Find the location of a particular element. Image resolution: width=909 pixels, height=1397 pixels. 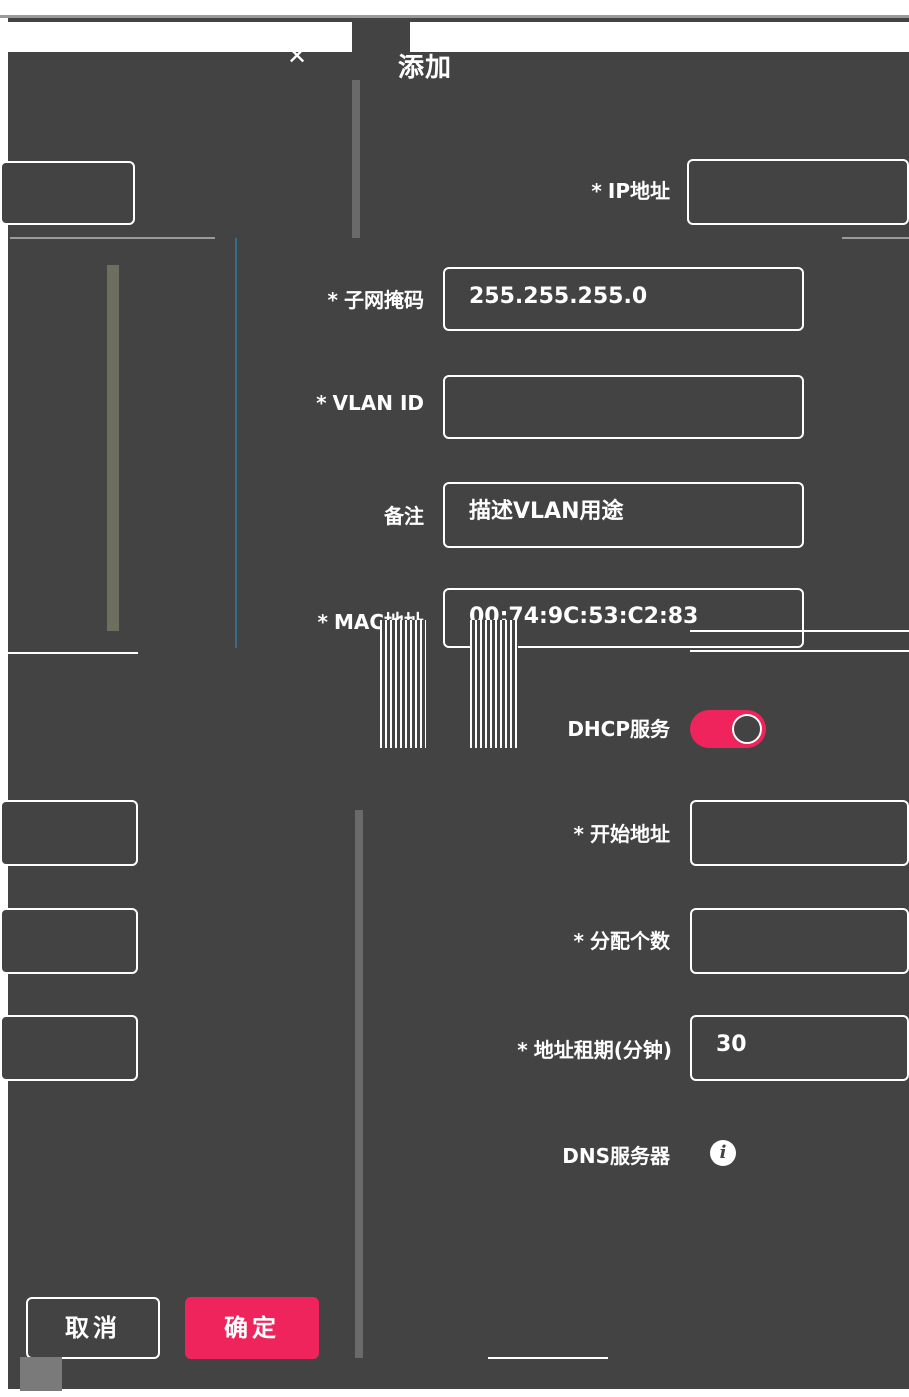

tab-strip-right is located at coordinates (659, 37).